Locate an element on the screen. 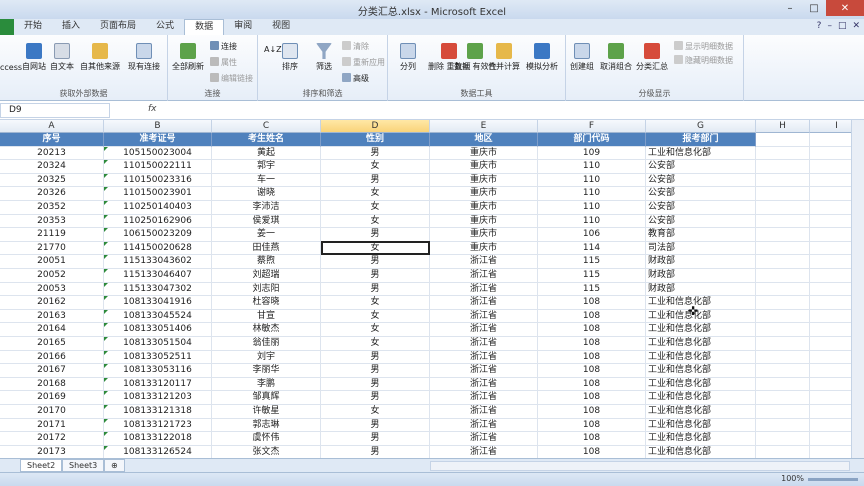 This screenshot has width=864, height=486. table-cell: 田佳燕 is located at coordinates (266, 248).